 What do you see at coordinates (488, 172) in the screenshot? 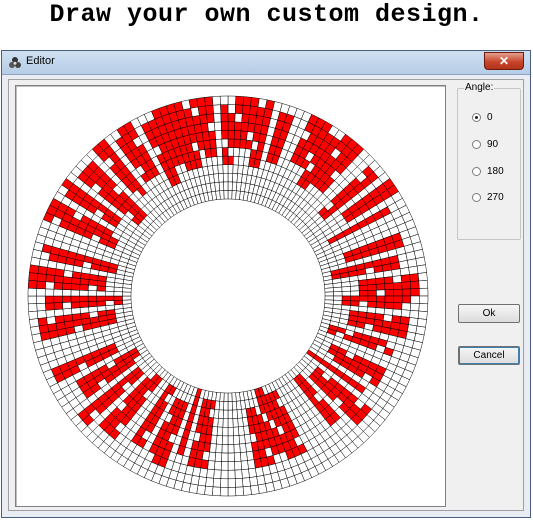
I see `angle-option-180: 180` at bounding box center [488, 172].